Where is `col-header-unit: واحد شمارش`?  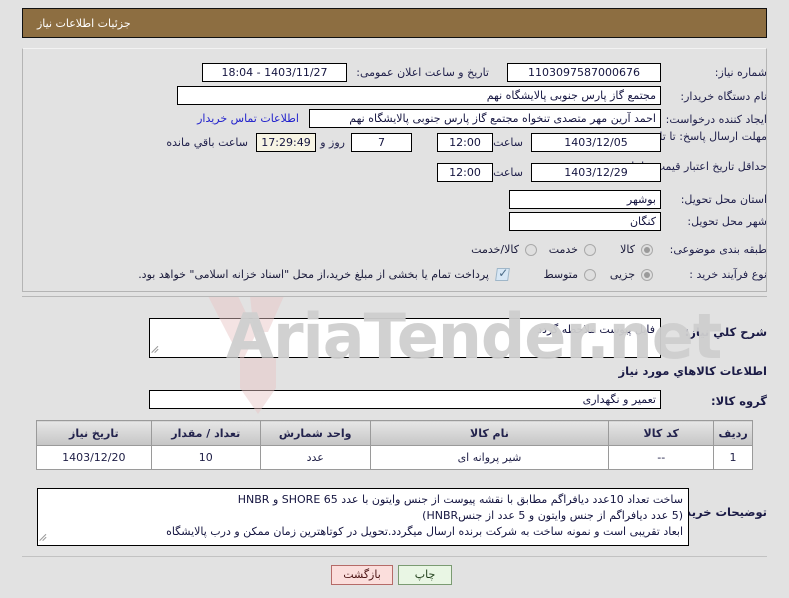 col-header-unit: واحد شمارش is located at coordinates (315, 433).